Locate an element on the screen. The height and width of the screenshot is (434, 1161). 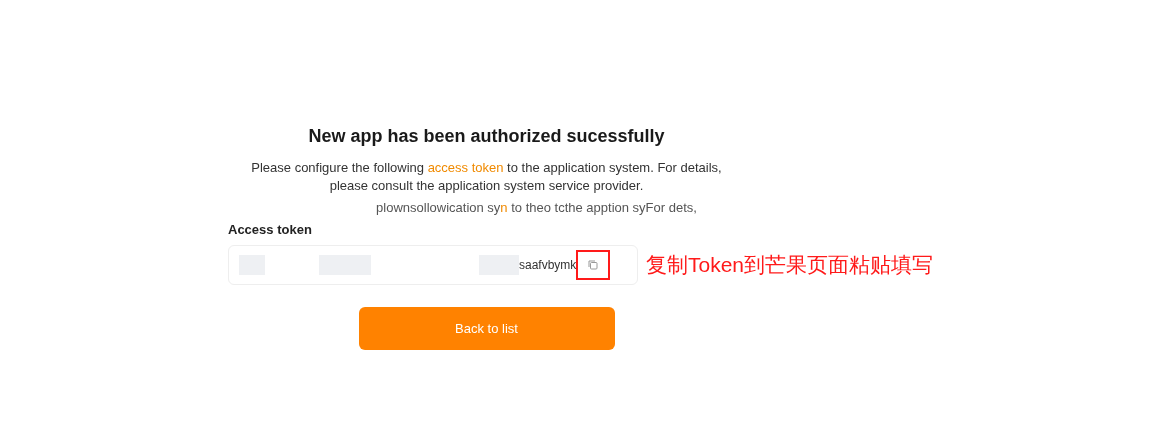
token-field: saafvbymk is located at coordinates (433, 265).